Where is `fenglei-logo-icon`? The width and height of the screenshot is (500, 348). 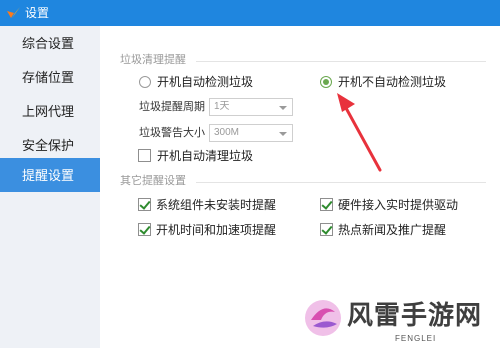 fenglei-logo-icon is located at coordinates (323, 318).